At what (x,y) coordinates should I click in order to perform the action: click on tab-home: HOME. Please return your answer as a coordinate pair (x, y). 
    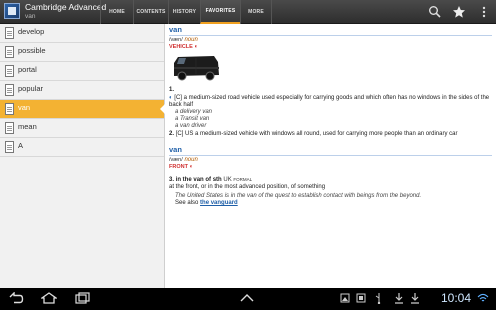
    Looking at the image, I should click on (116, 12).